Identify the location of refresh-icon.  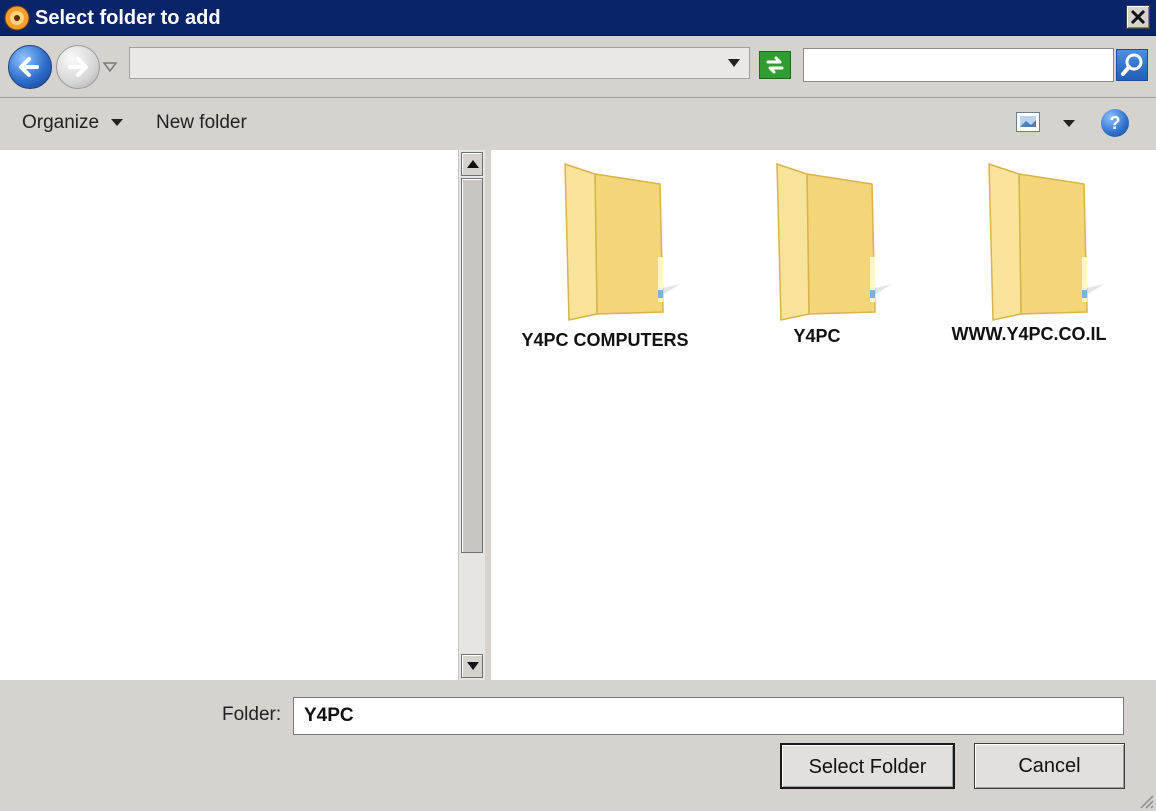
(775, 65).